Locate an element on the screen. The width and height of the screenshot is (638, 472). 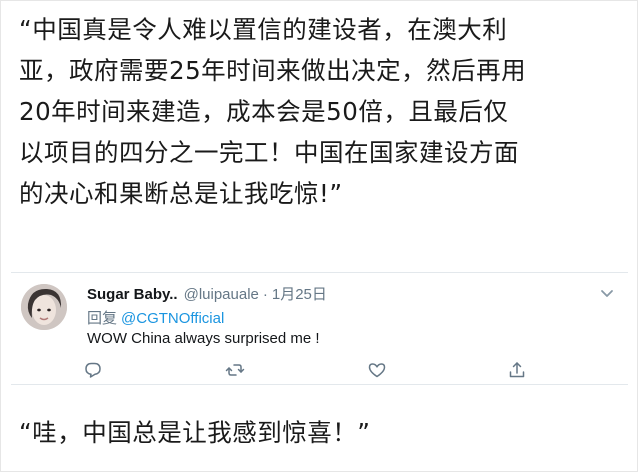
avatar-image is located at coordinates (44, 307).